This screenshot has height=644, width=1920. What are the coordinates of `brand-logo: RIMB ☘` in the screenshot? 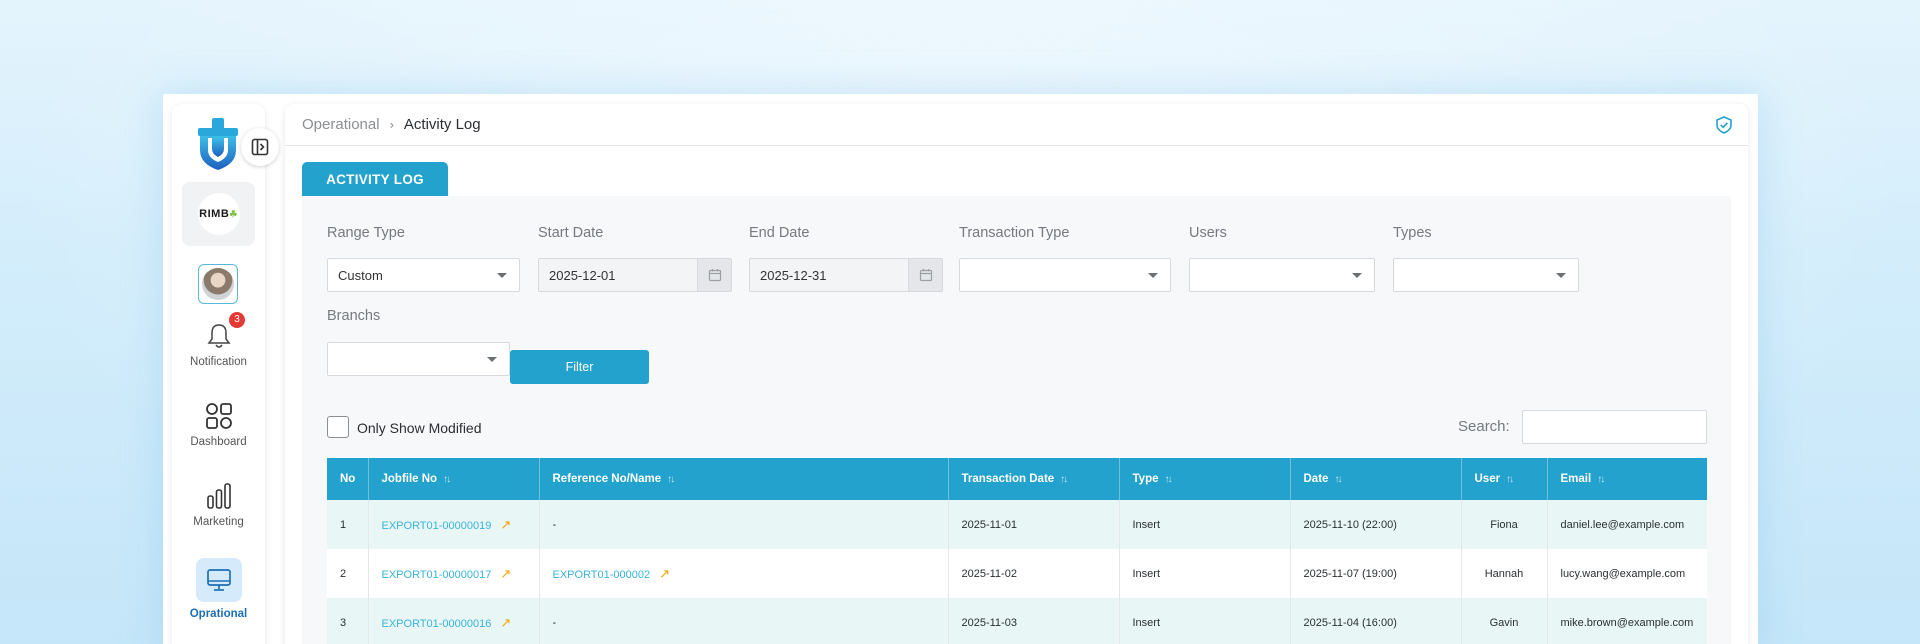 It's located at (218, 214).